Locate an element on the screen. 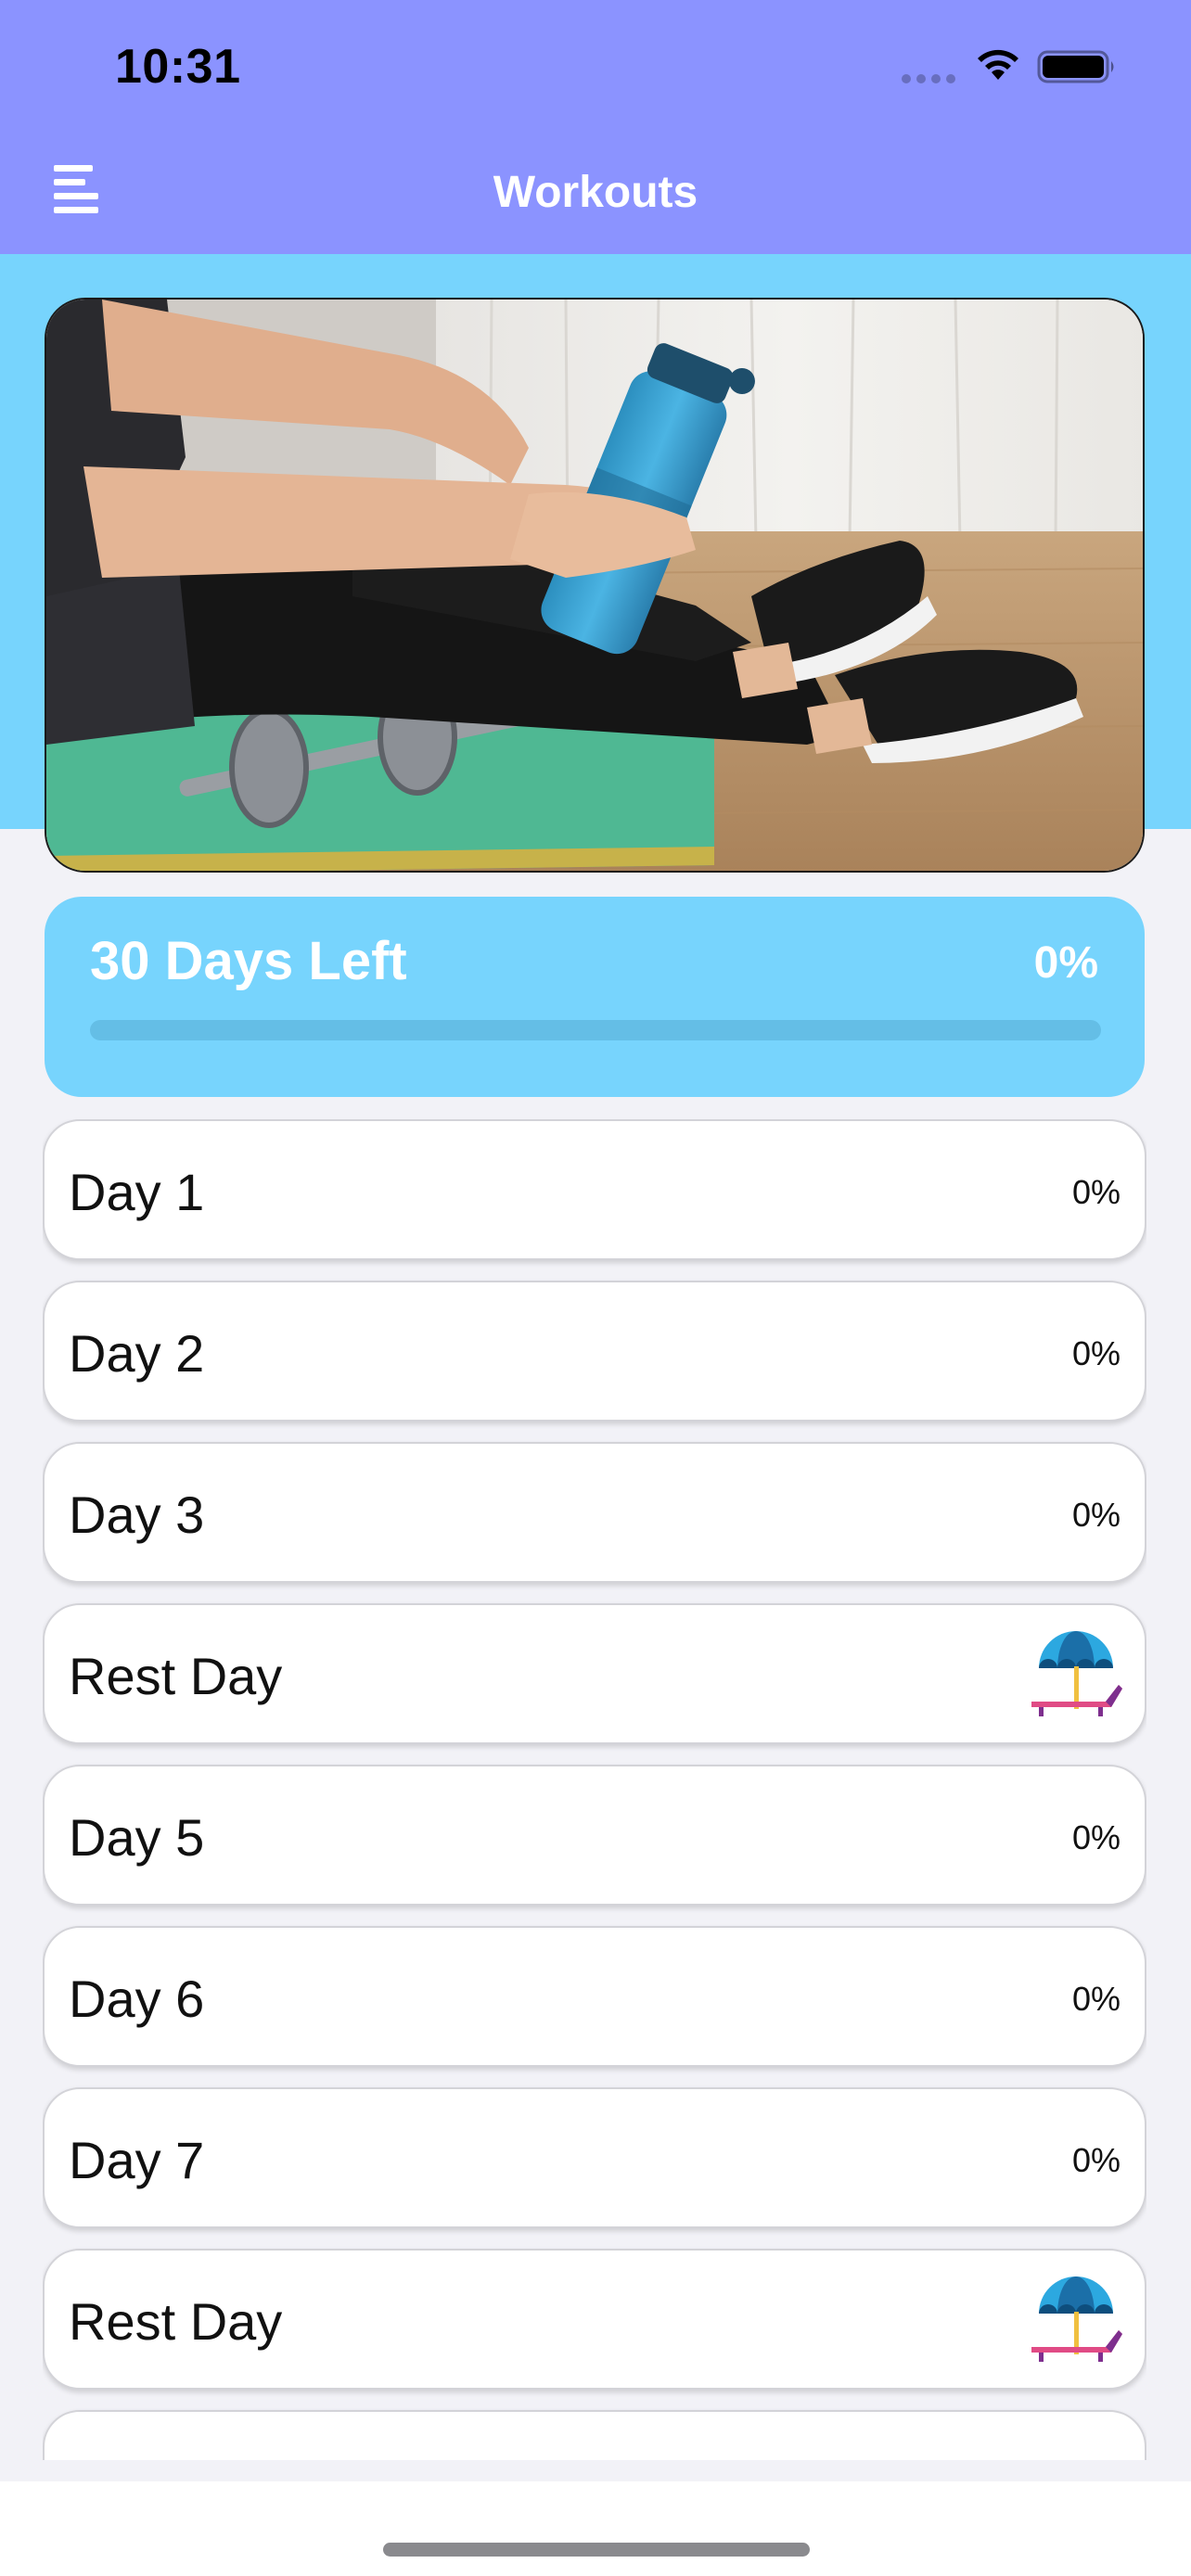 This screenshot has height=2576, width=1191. list-item-day-6: Day 6 0% is located at coordinates (594, 1996).